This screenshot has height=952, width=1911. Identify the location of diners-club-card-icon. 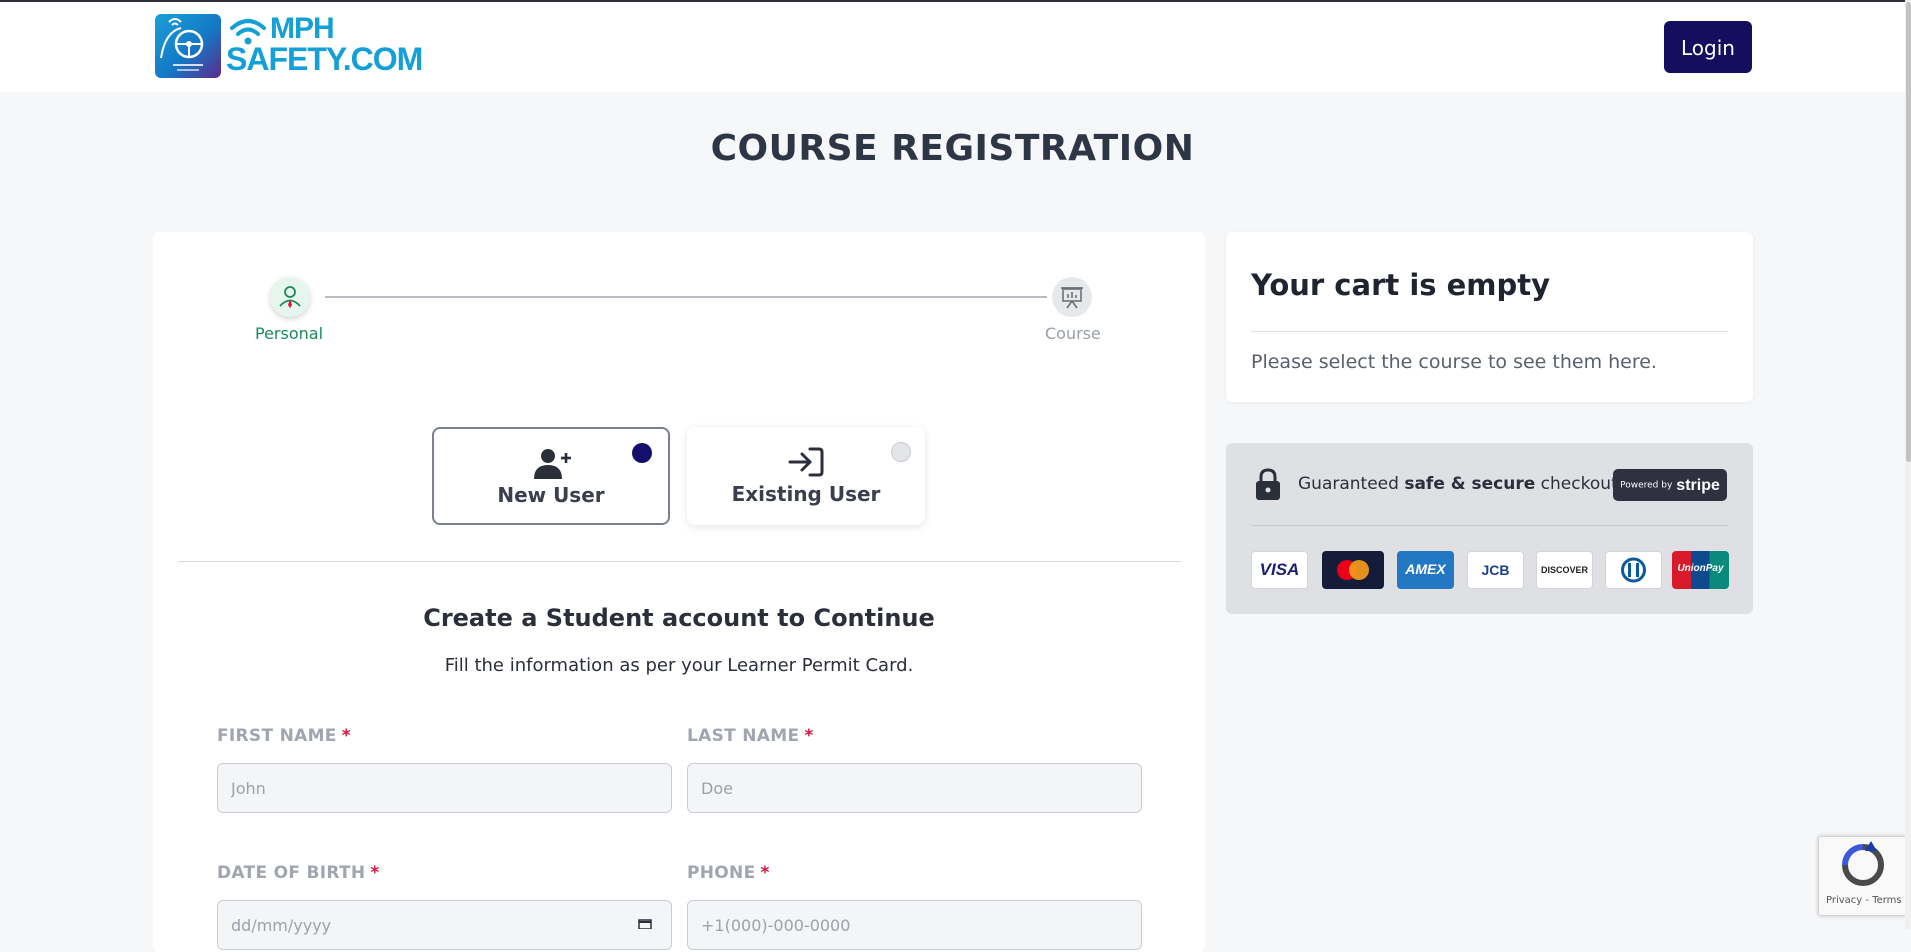
(1633, 570).